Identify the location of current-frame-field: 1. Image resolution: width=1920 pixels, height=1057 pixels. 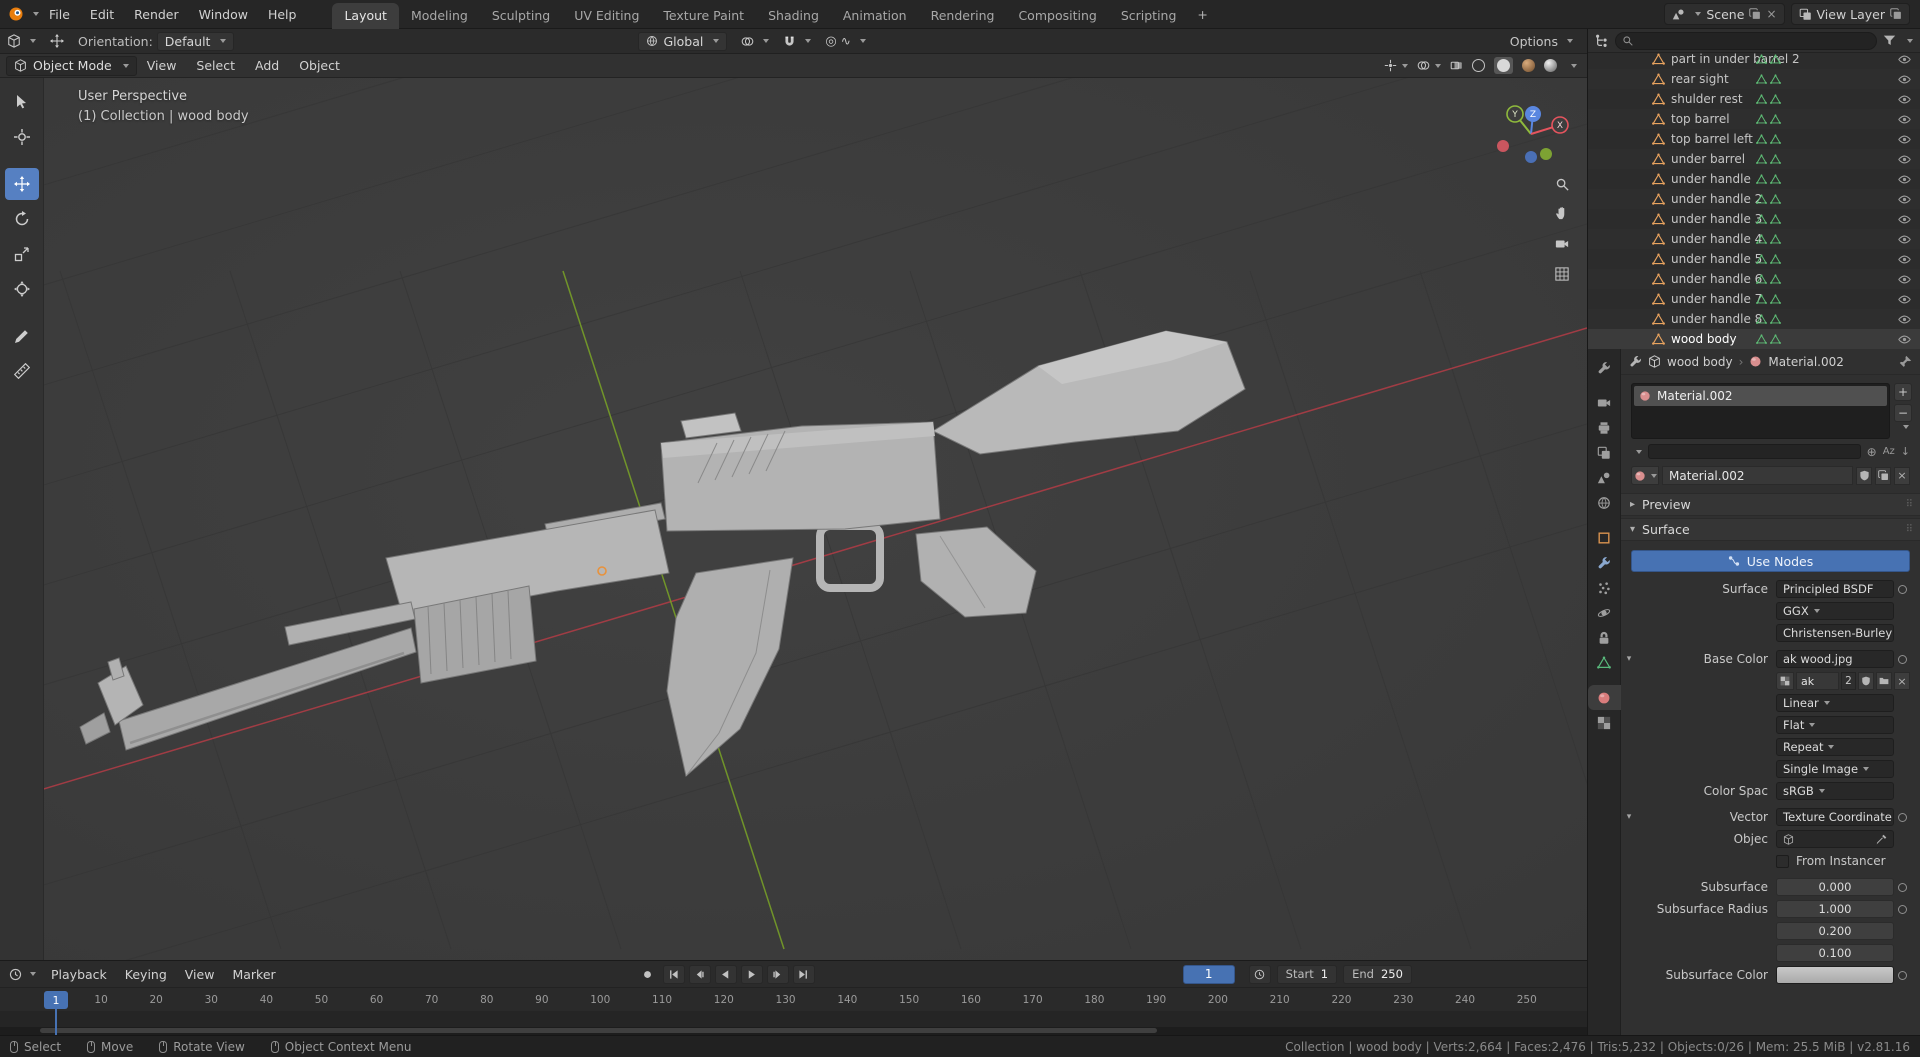
(1208, 974).